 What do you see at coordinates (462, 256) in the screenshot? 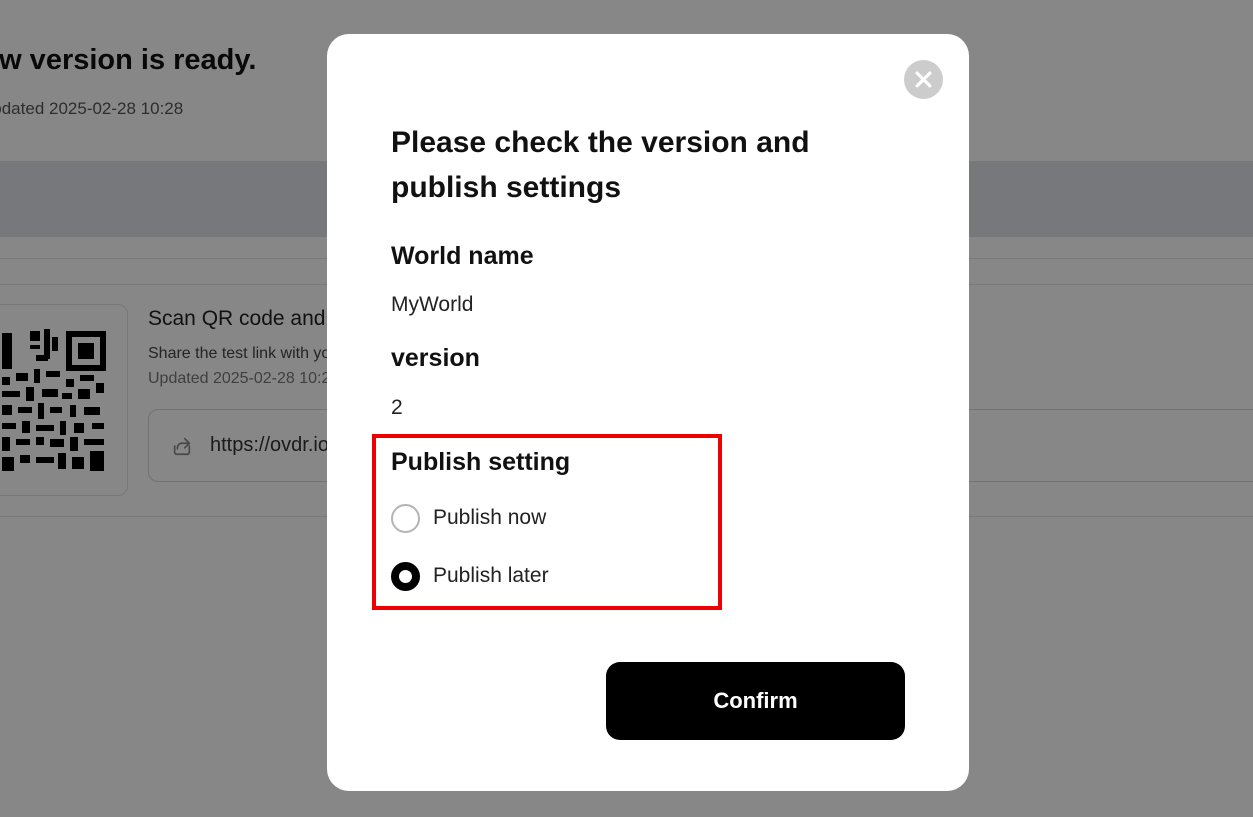
I see `world-name-label: World name` at bounding box center [462, 256].